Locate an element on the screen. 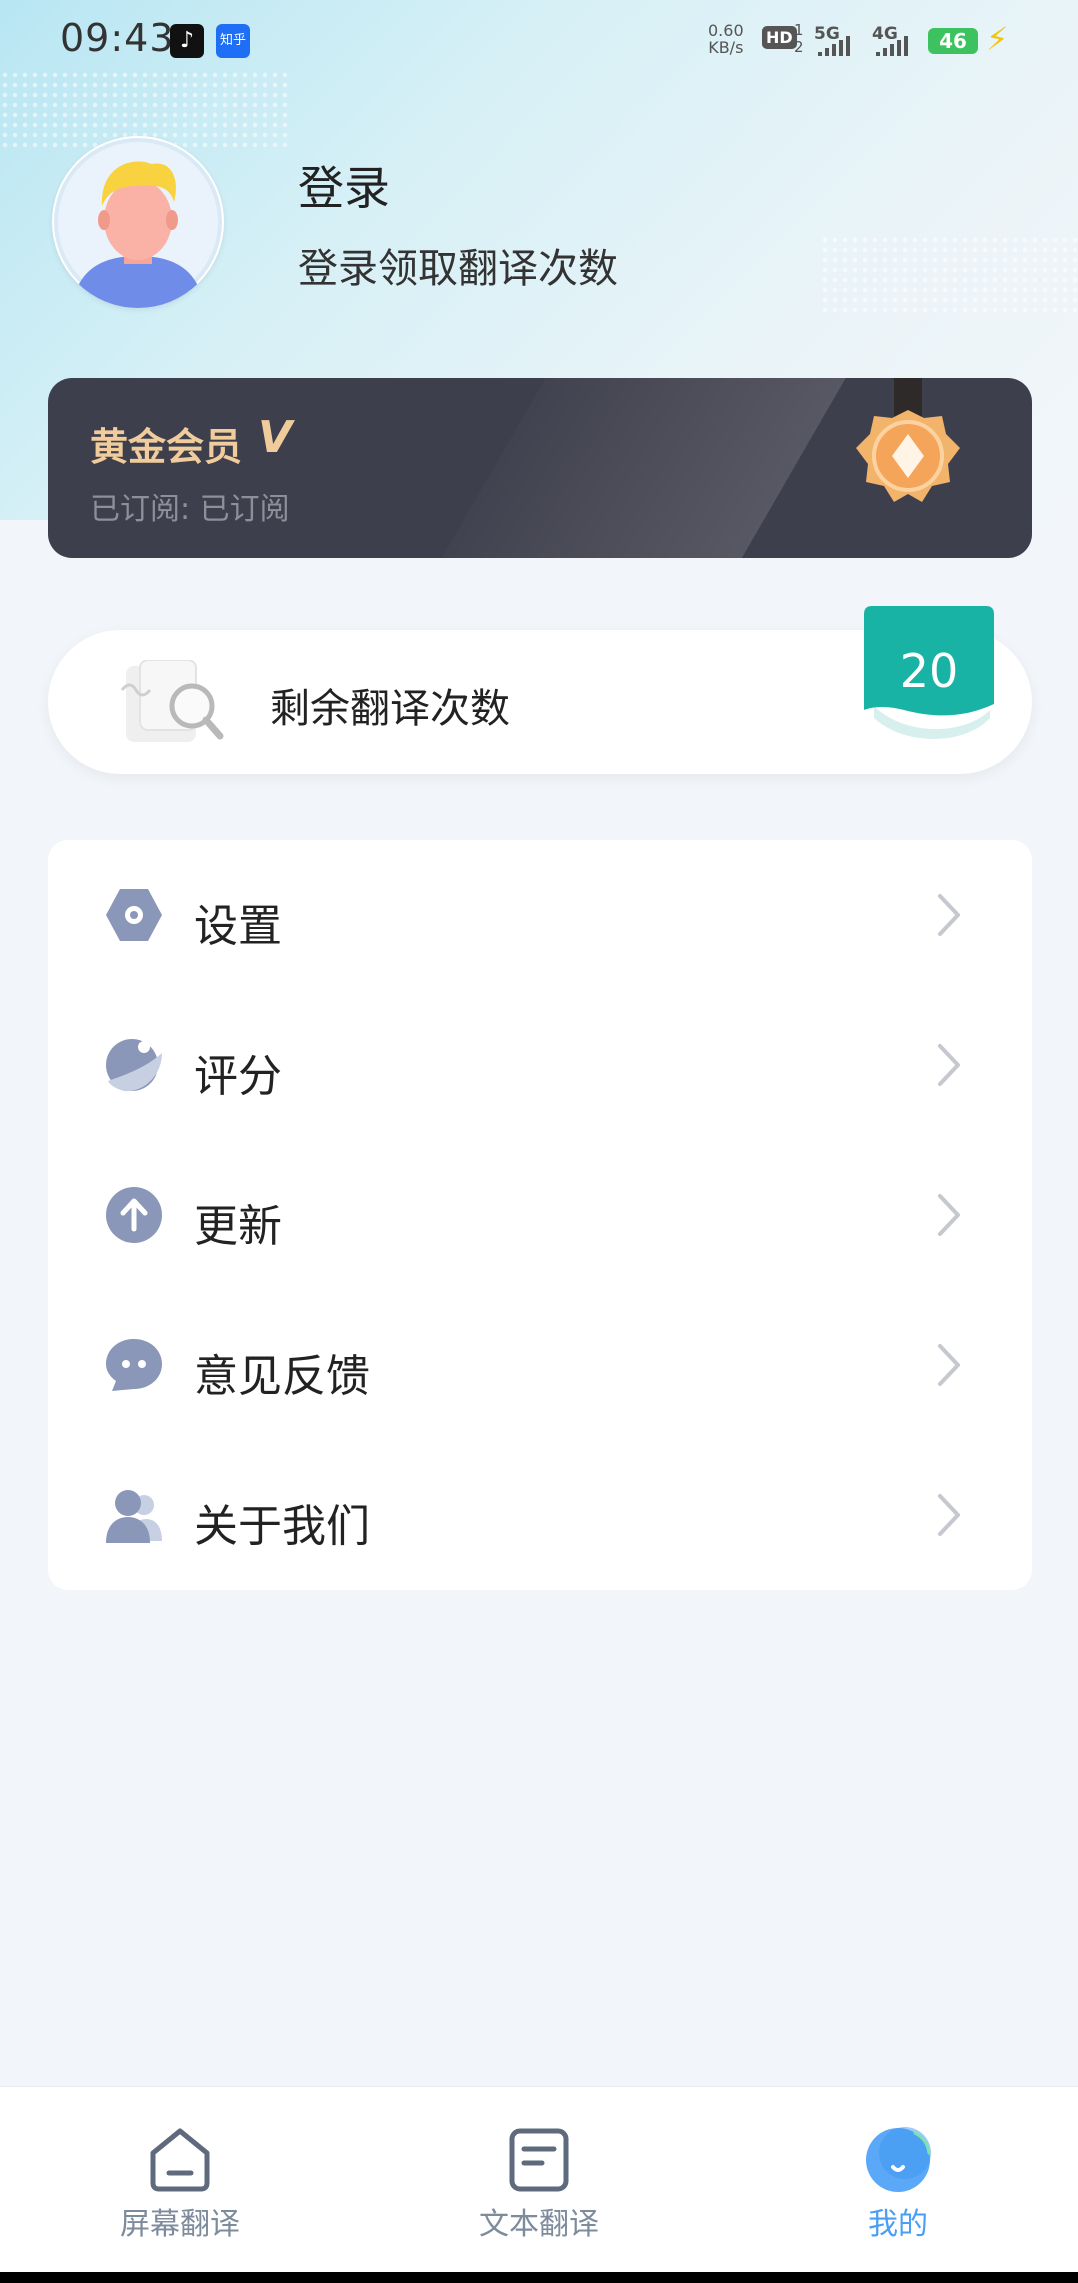  menu-item-label: 设置 is located at coordinates (238, 926).